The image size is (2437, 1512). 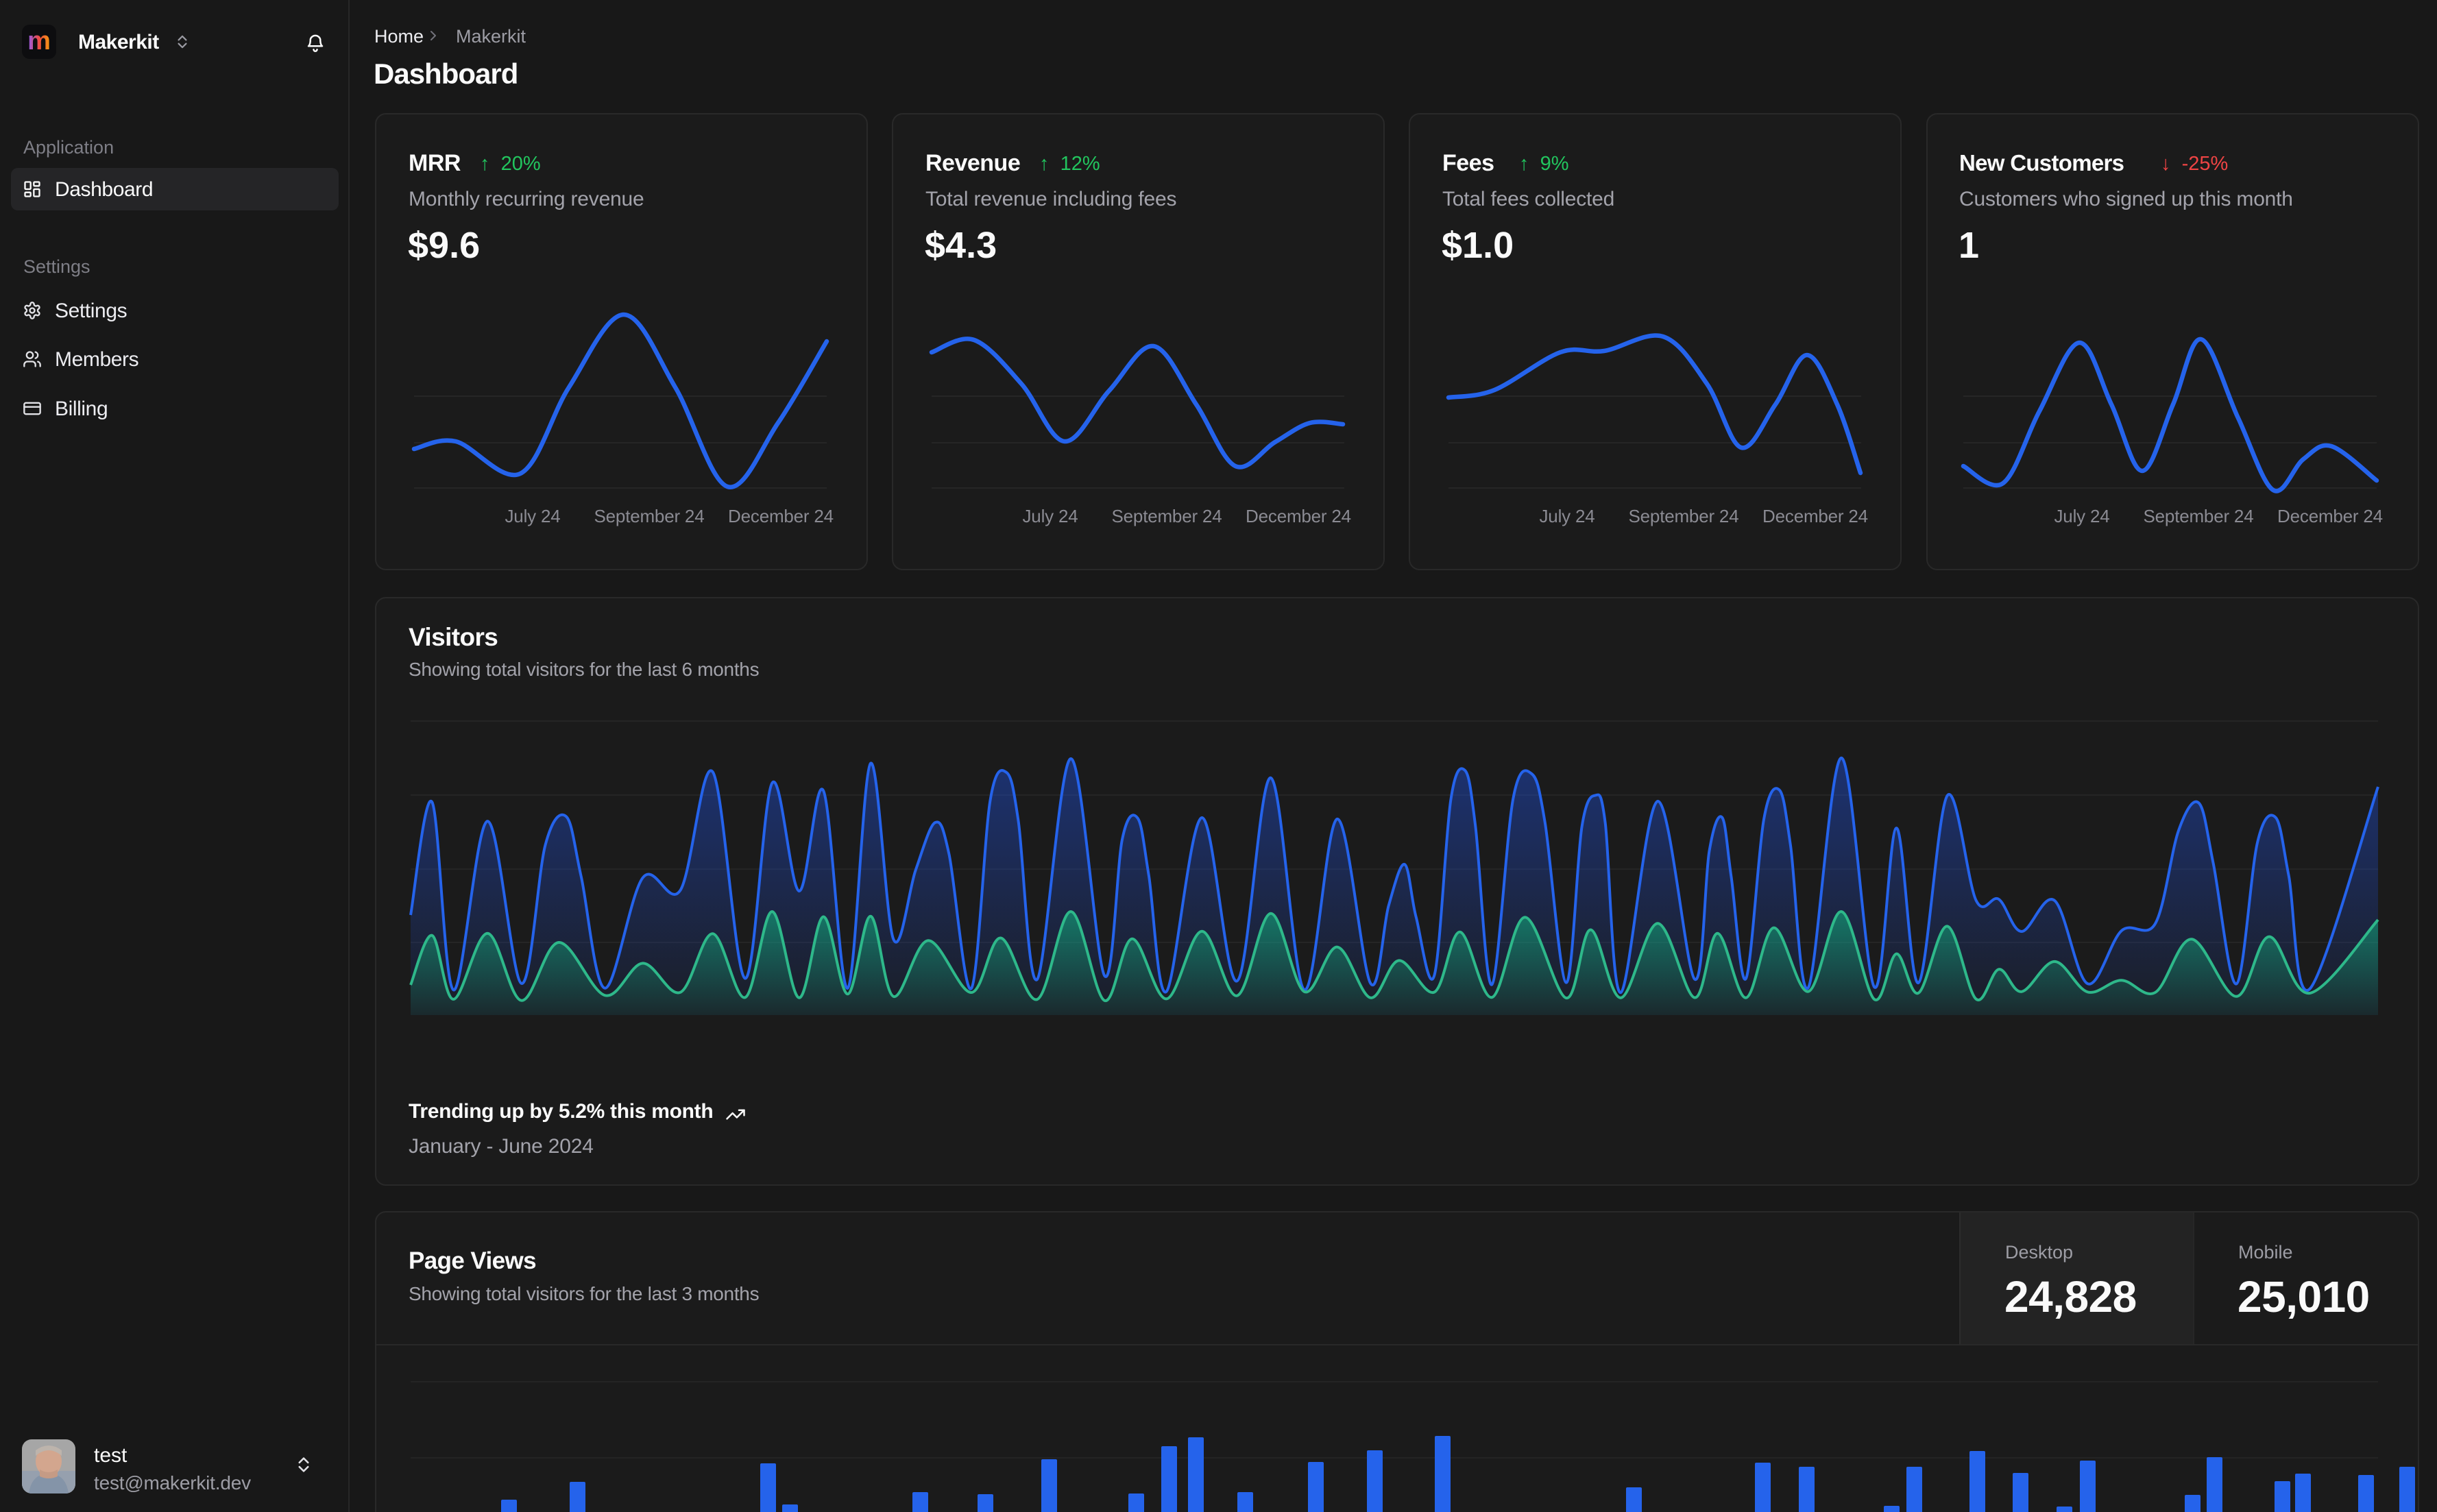 I want to click on svg-text: m, so click(x=39, y=41).